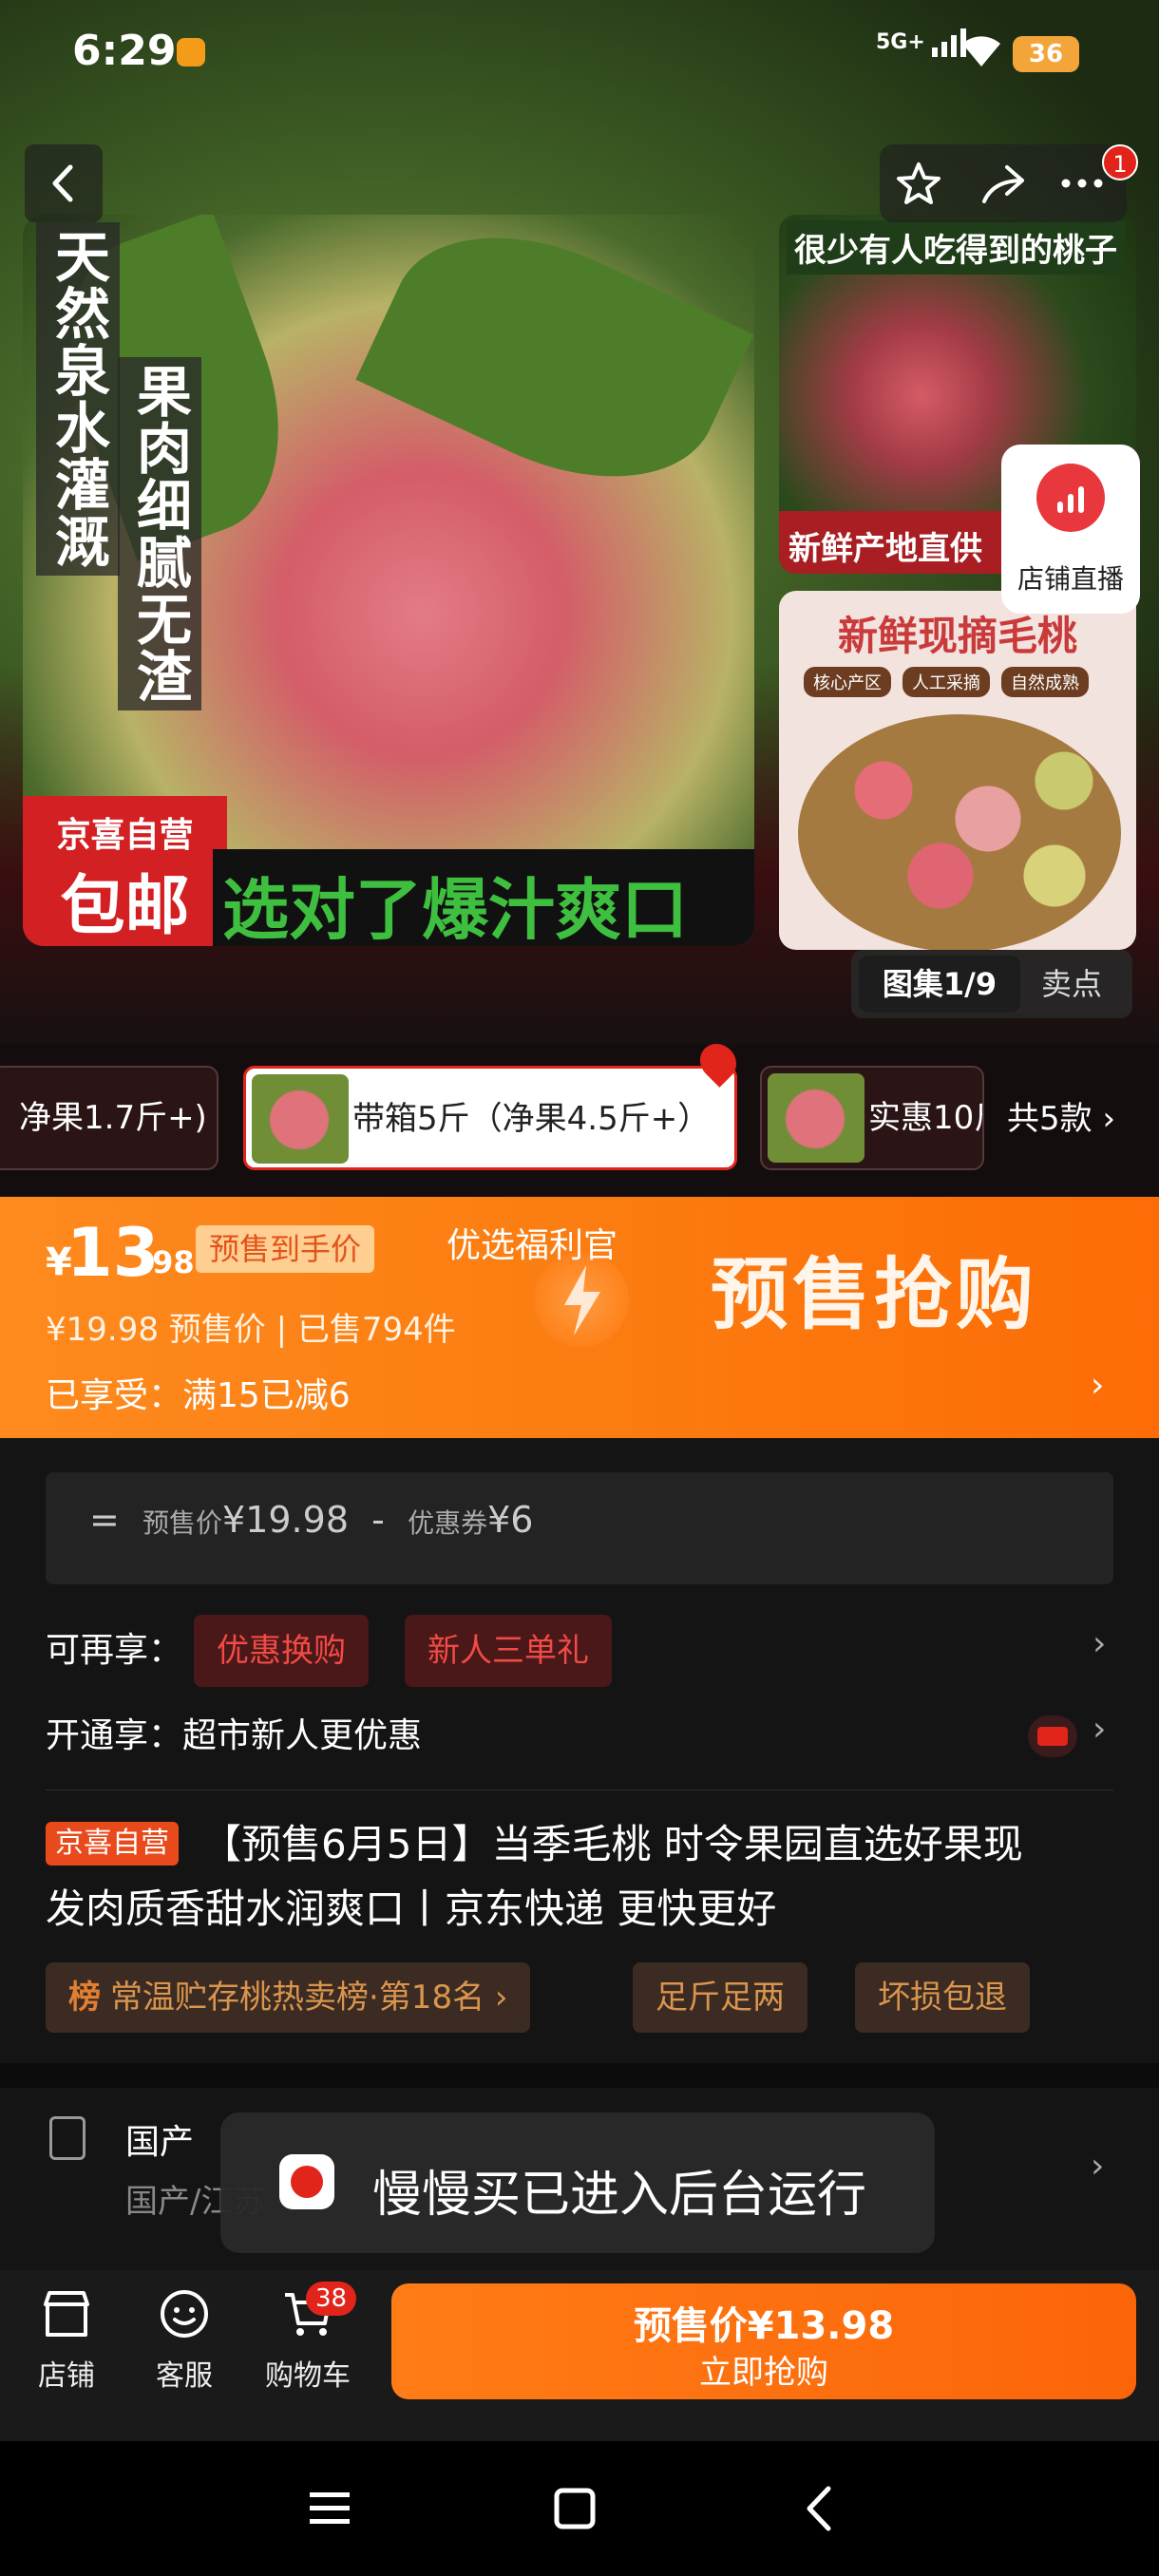  I want to click on store-icon, so click(66, 2314).